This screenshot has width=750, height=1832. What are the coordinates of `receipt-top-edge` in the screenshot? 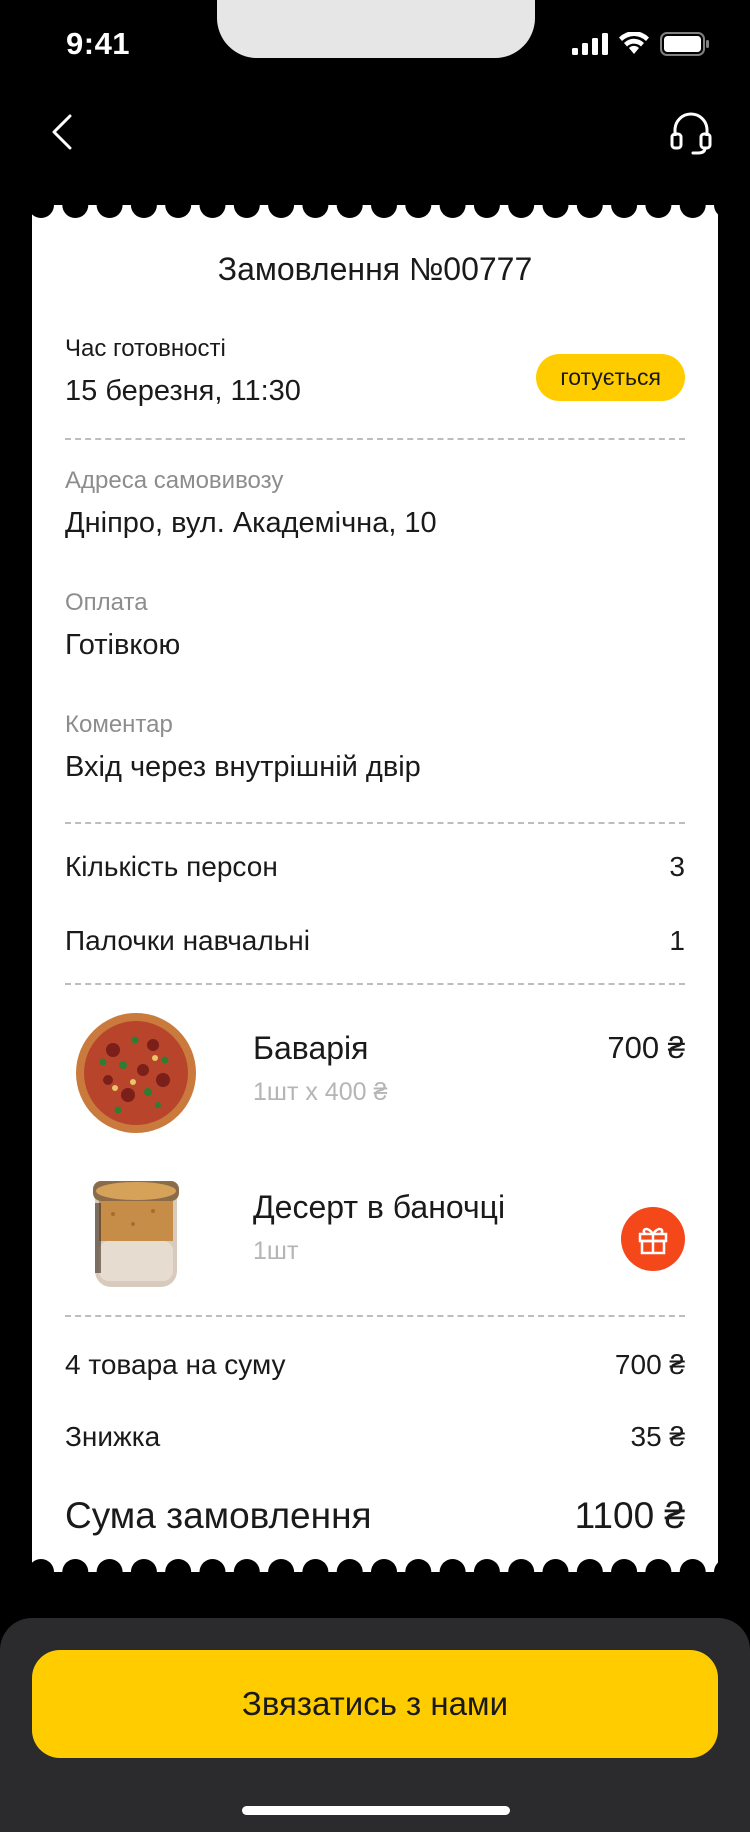 It's located at (375, 205).